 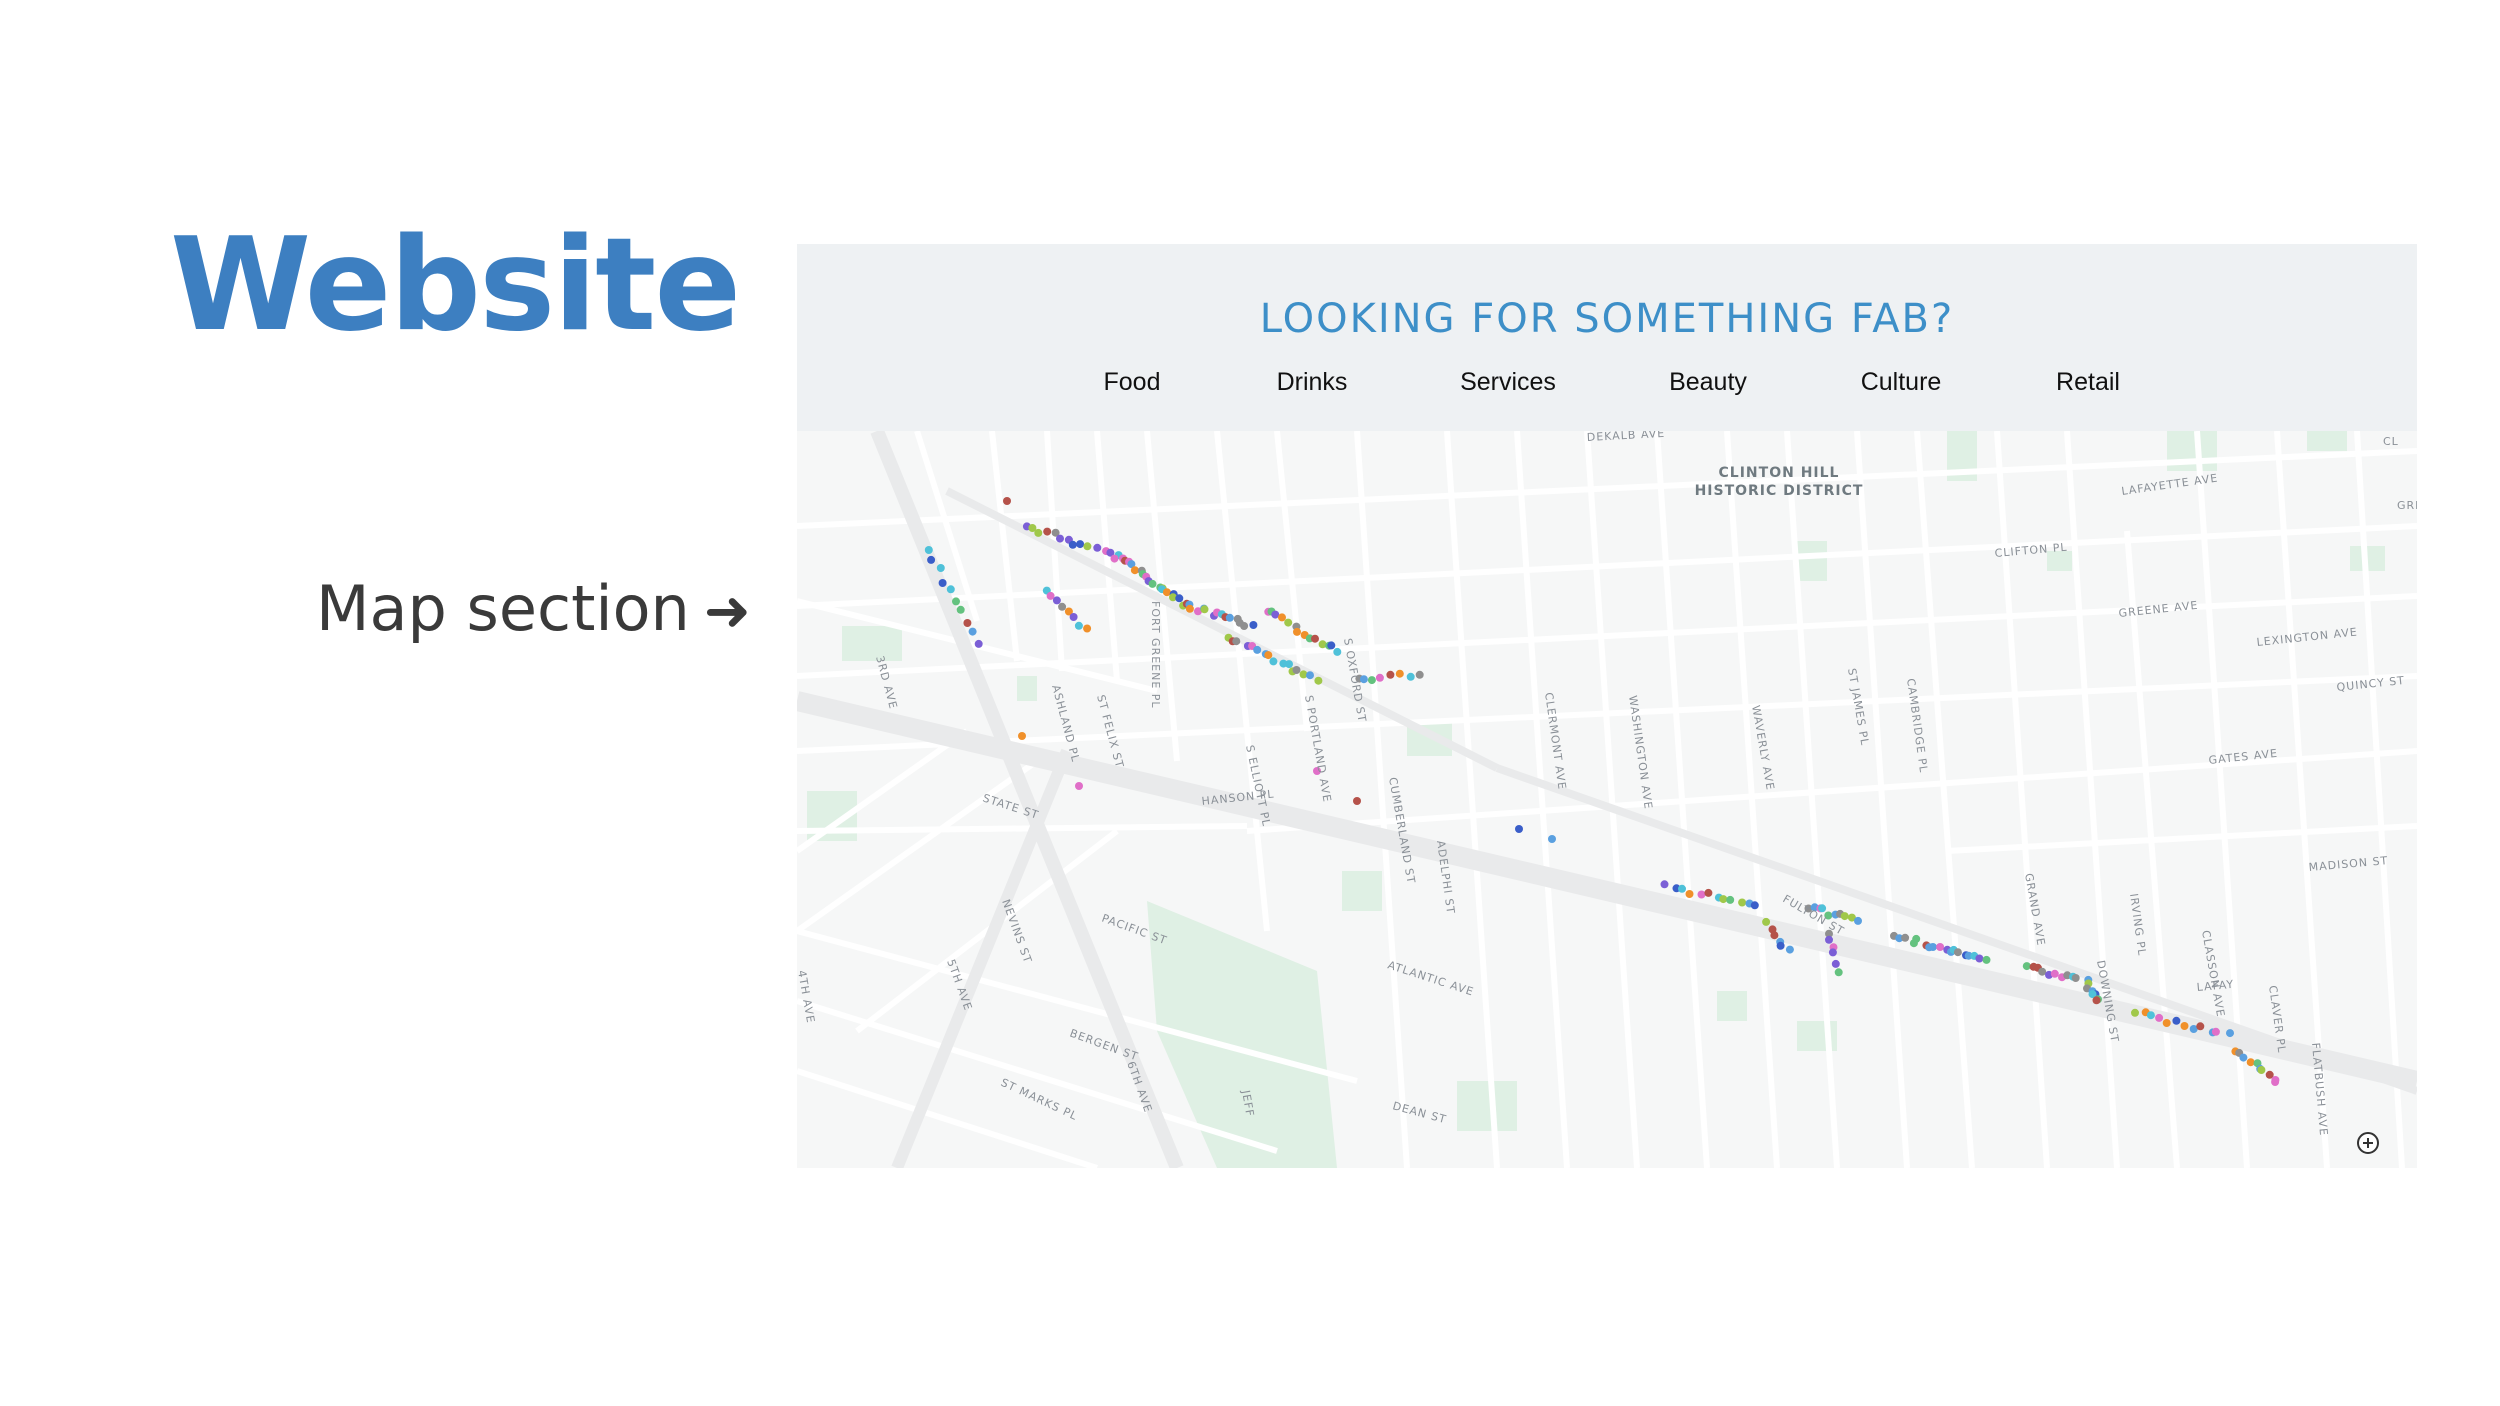 I want to click on nav-drinks: Drinks, so click(x=1312, y=382).